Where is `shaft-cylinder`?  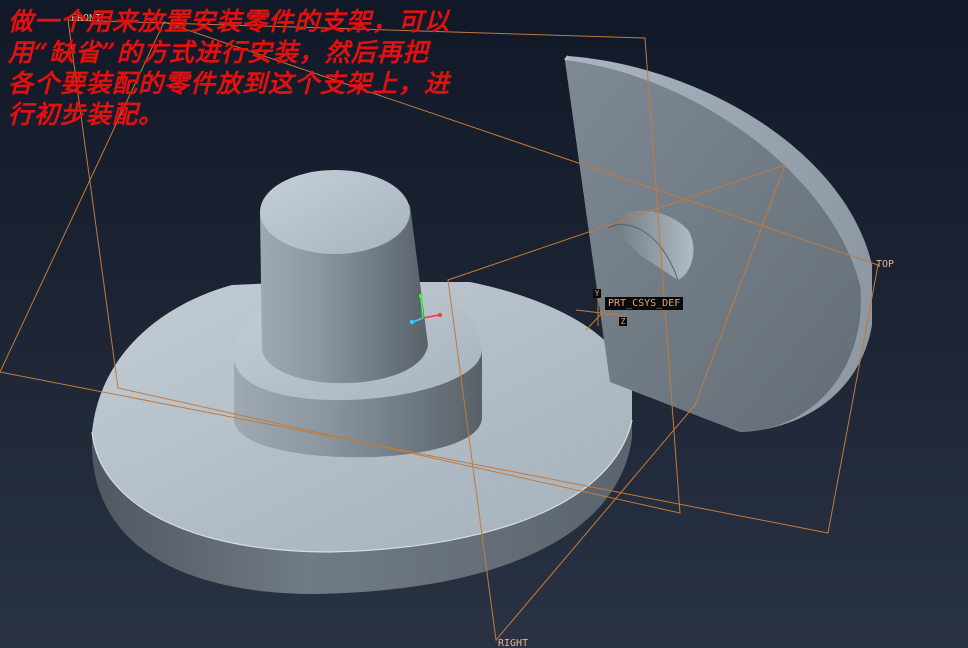
shaft-cylinder is located at coordinates (344, 277).